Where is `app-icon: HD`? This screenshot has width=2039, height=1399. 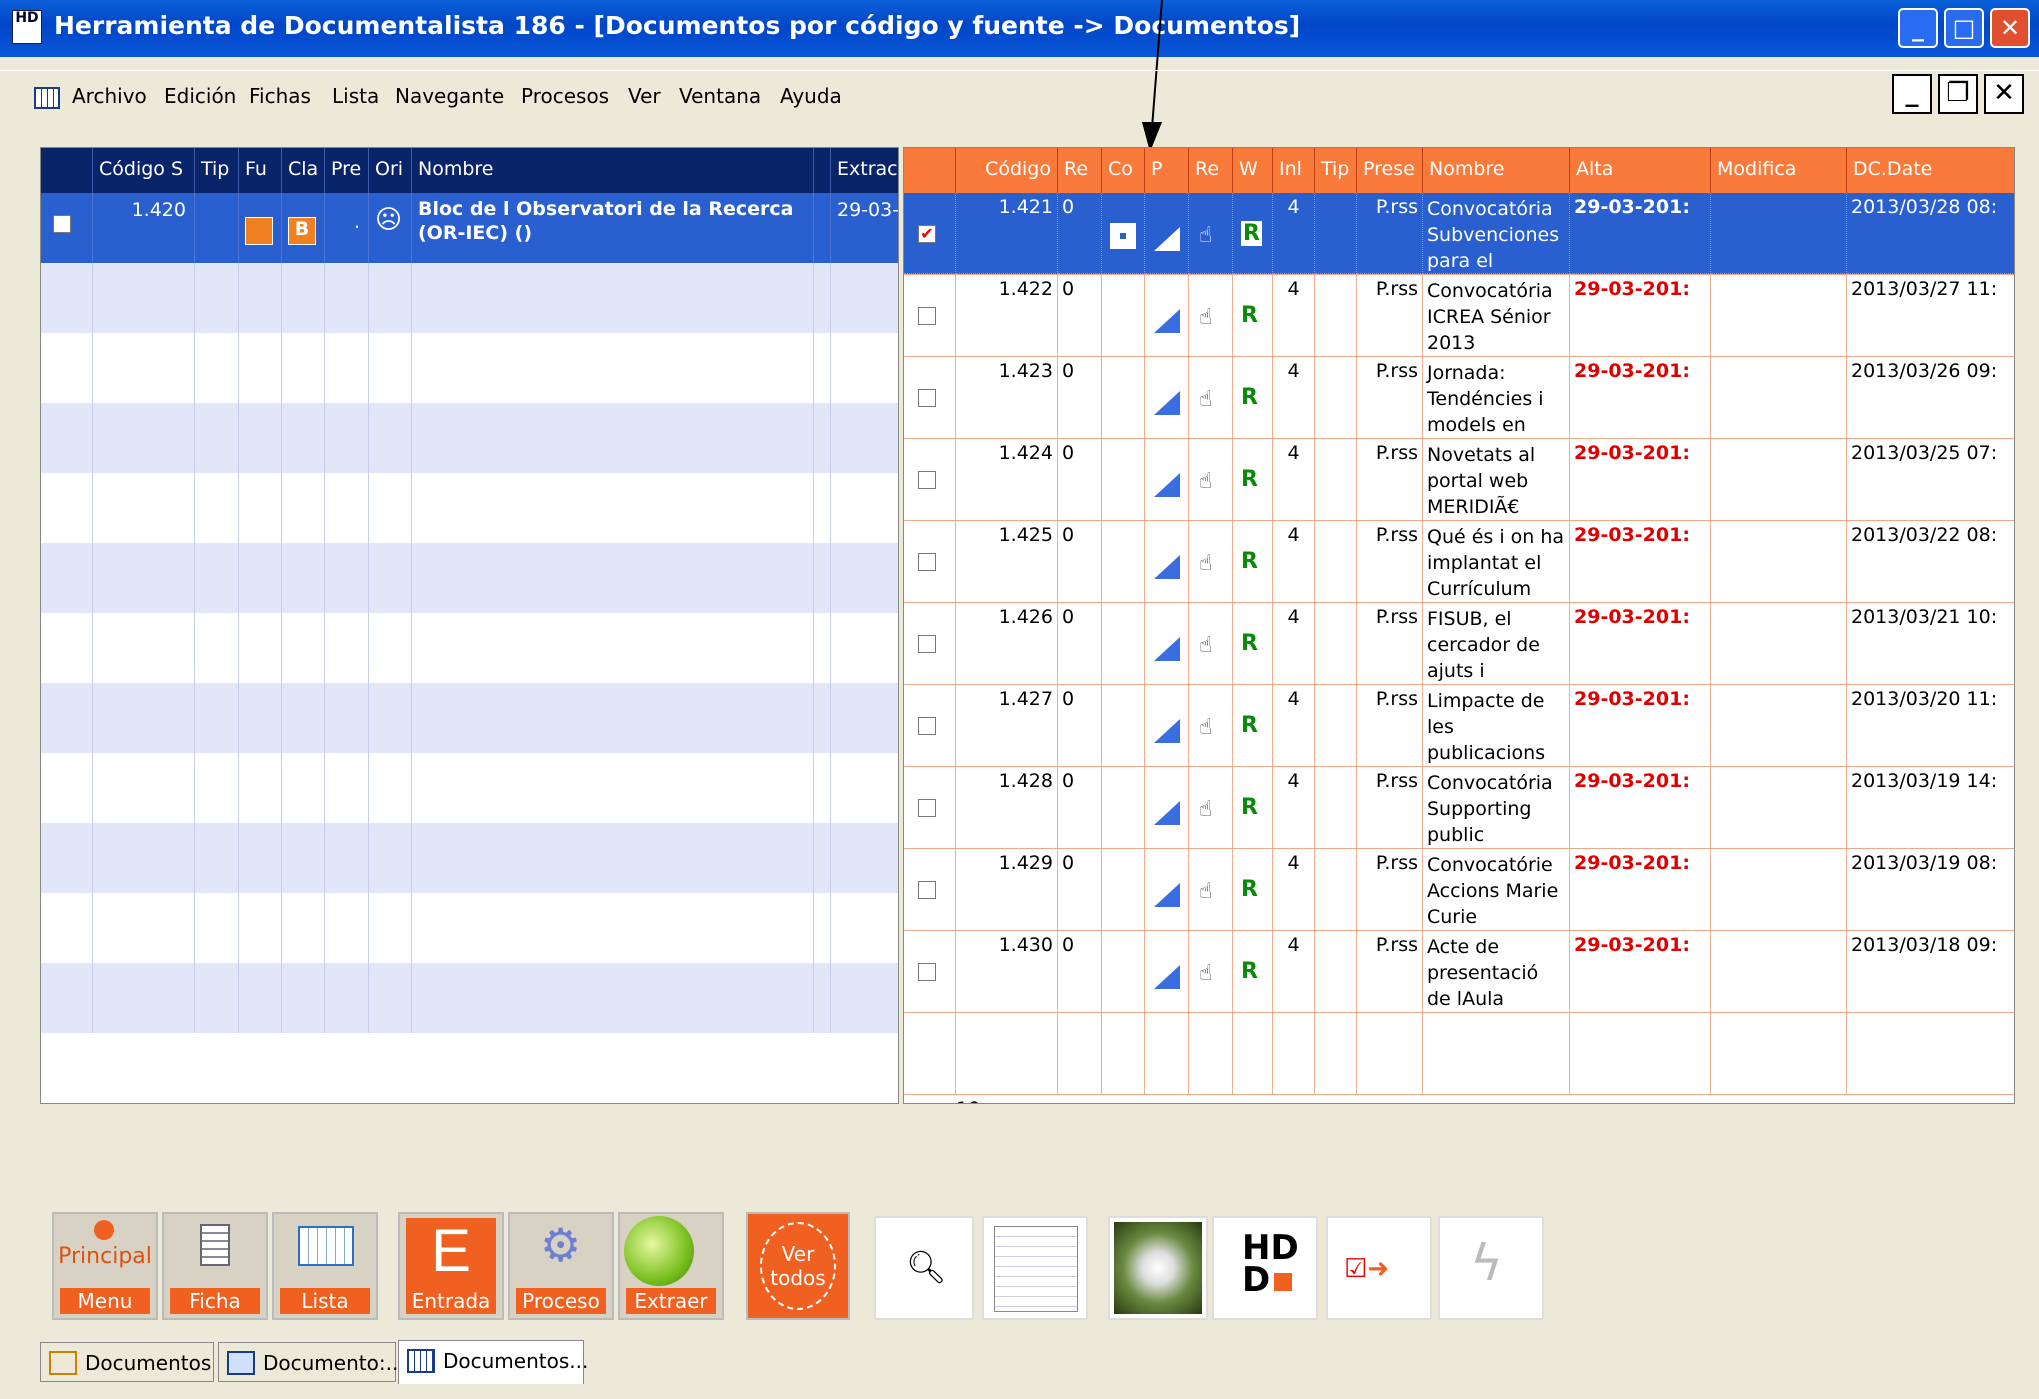 app-icon: HD is located at coordinates (27, 27).